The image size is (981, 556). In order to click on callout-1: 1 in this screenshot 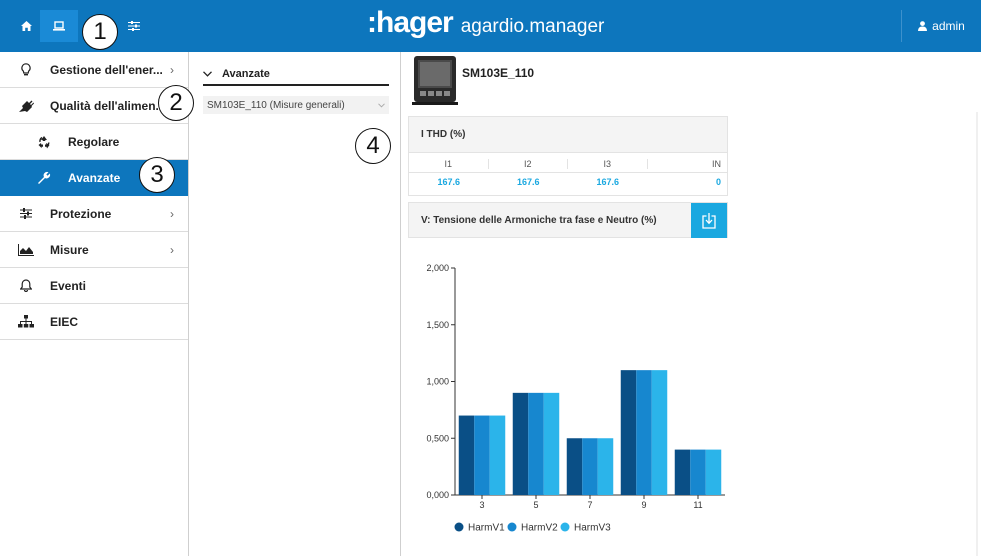, I will do `click(100, 32)`.